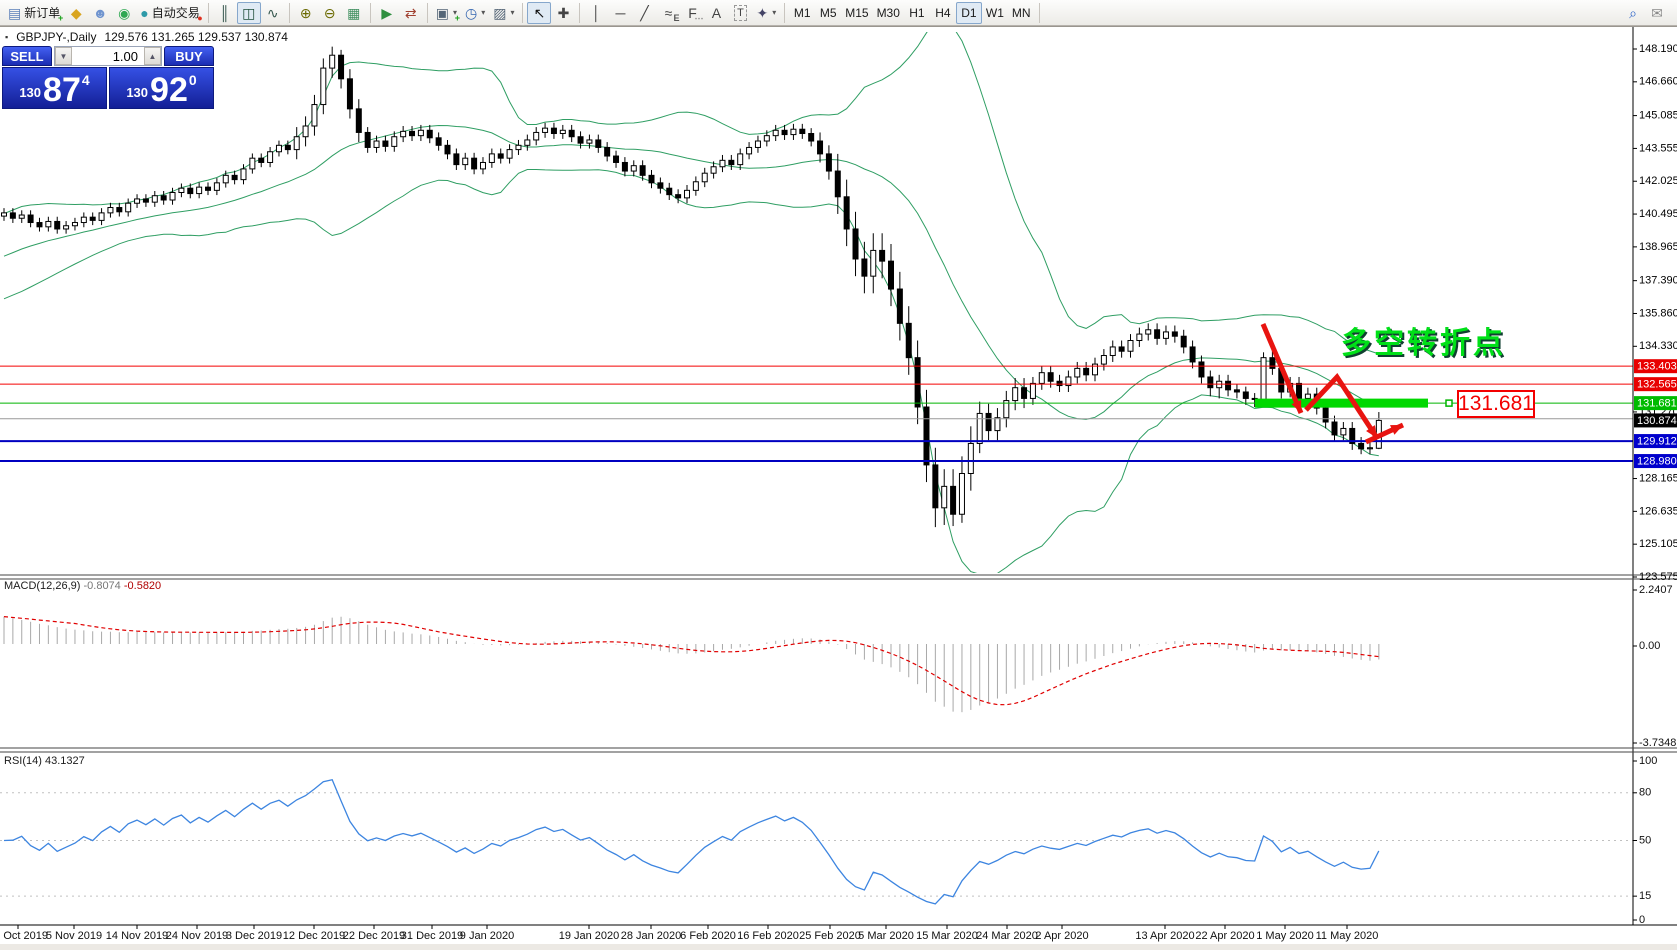  Describe the element at coordinates (100, 13) in the screenshot. I see `community-button: ☻` at that location.